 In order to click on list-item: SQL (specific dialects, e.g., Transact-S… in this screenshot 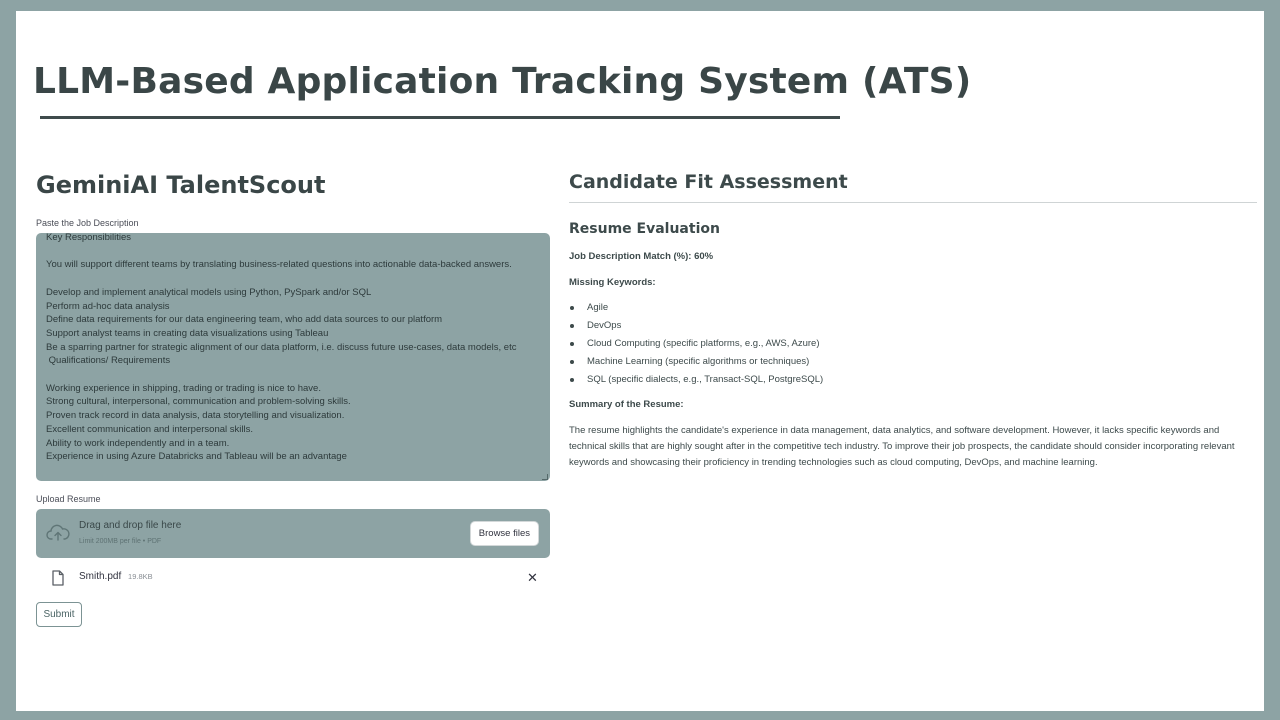, I will do `click(696, 380)`.